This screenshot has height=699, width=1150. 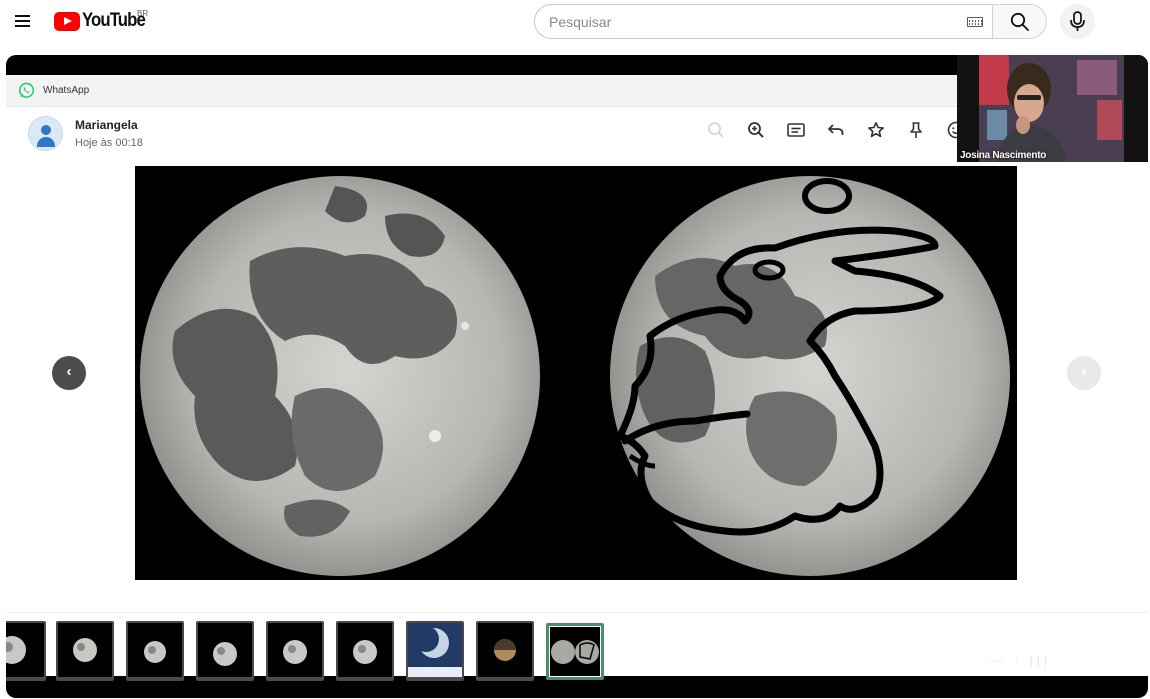 I want to click on thumbnail-9-selected, so click(x=575, y=651).